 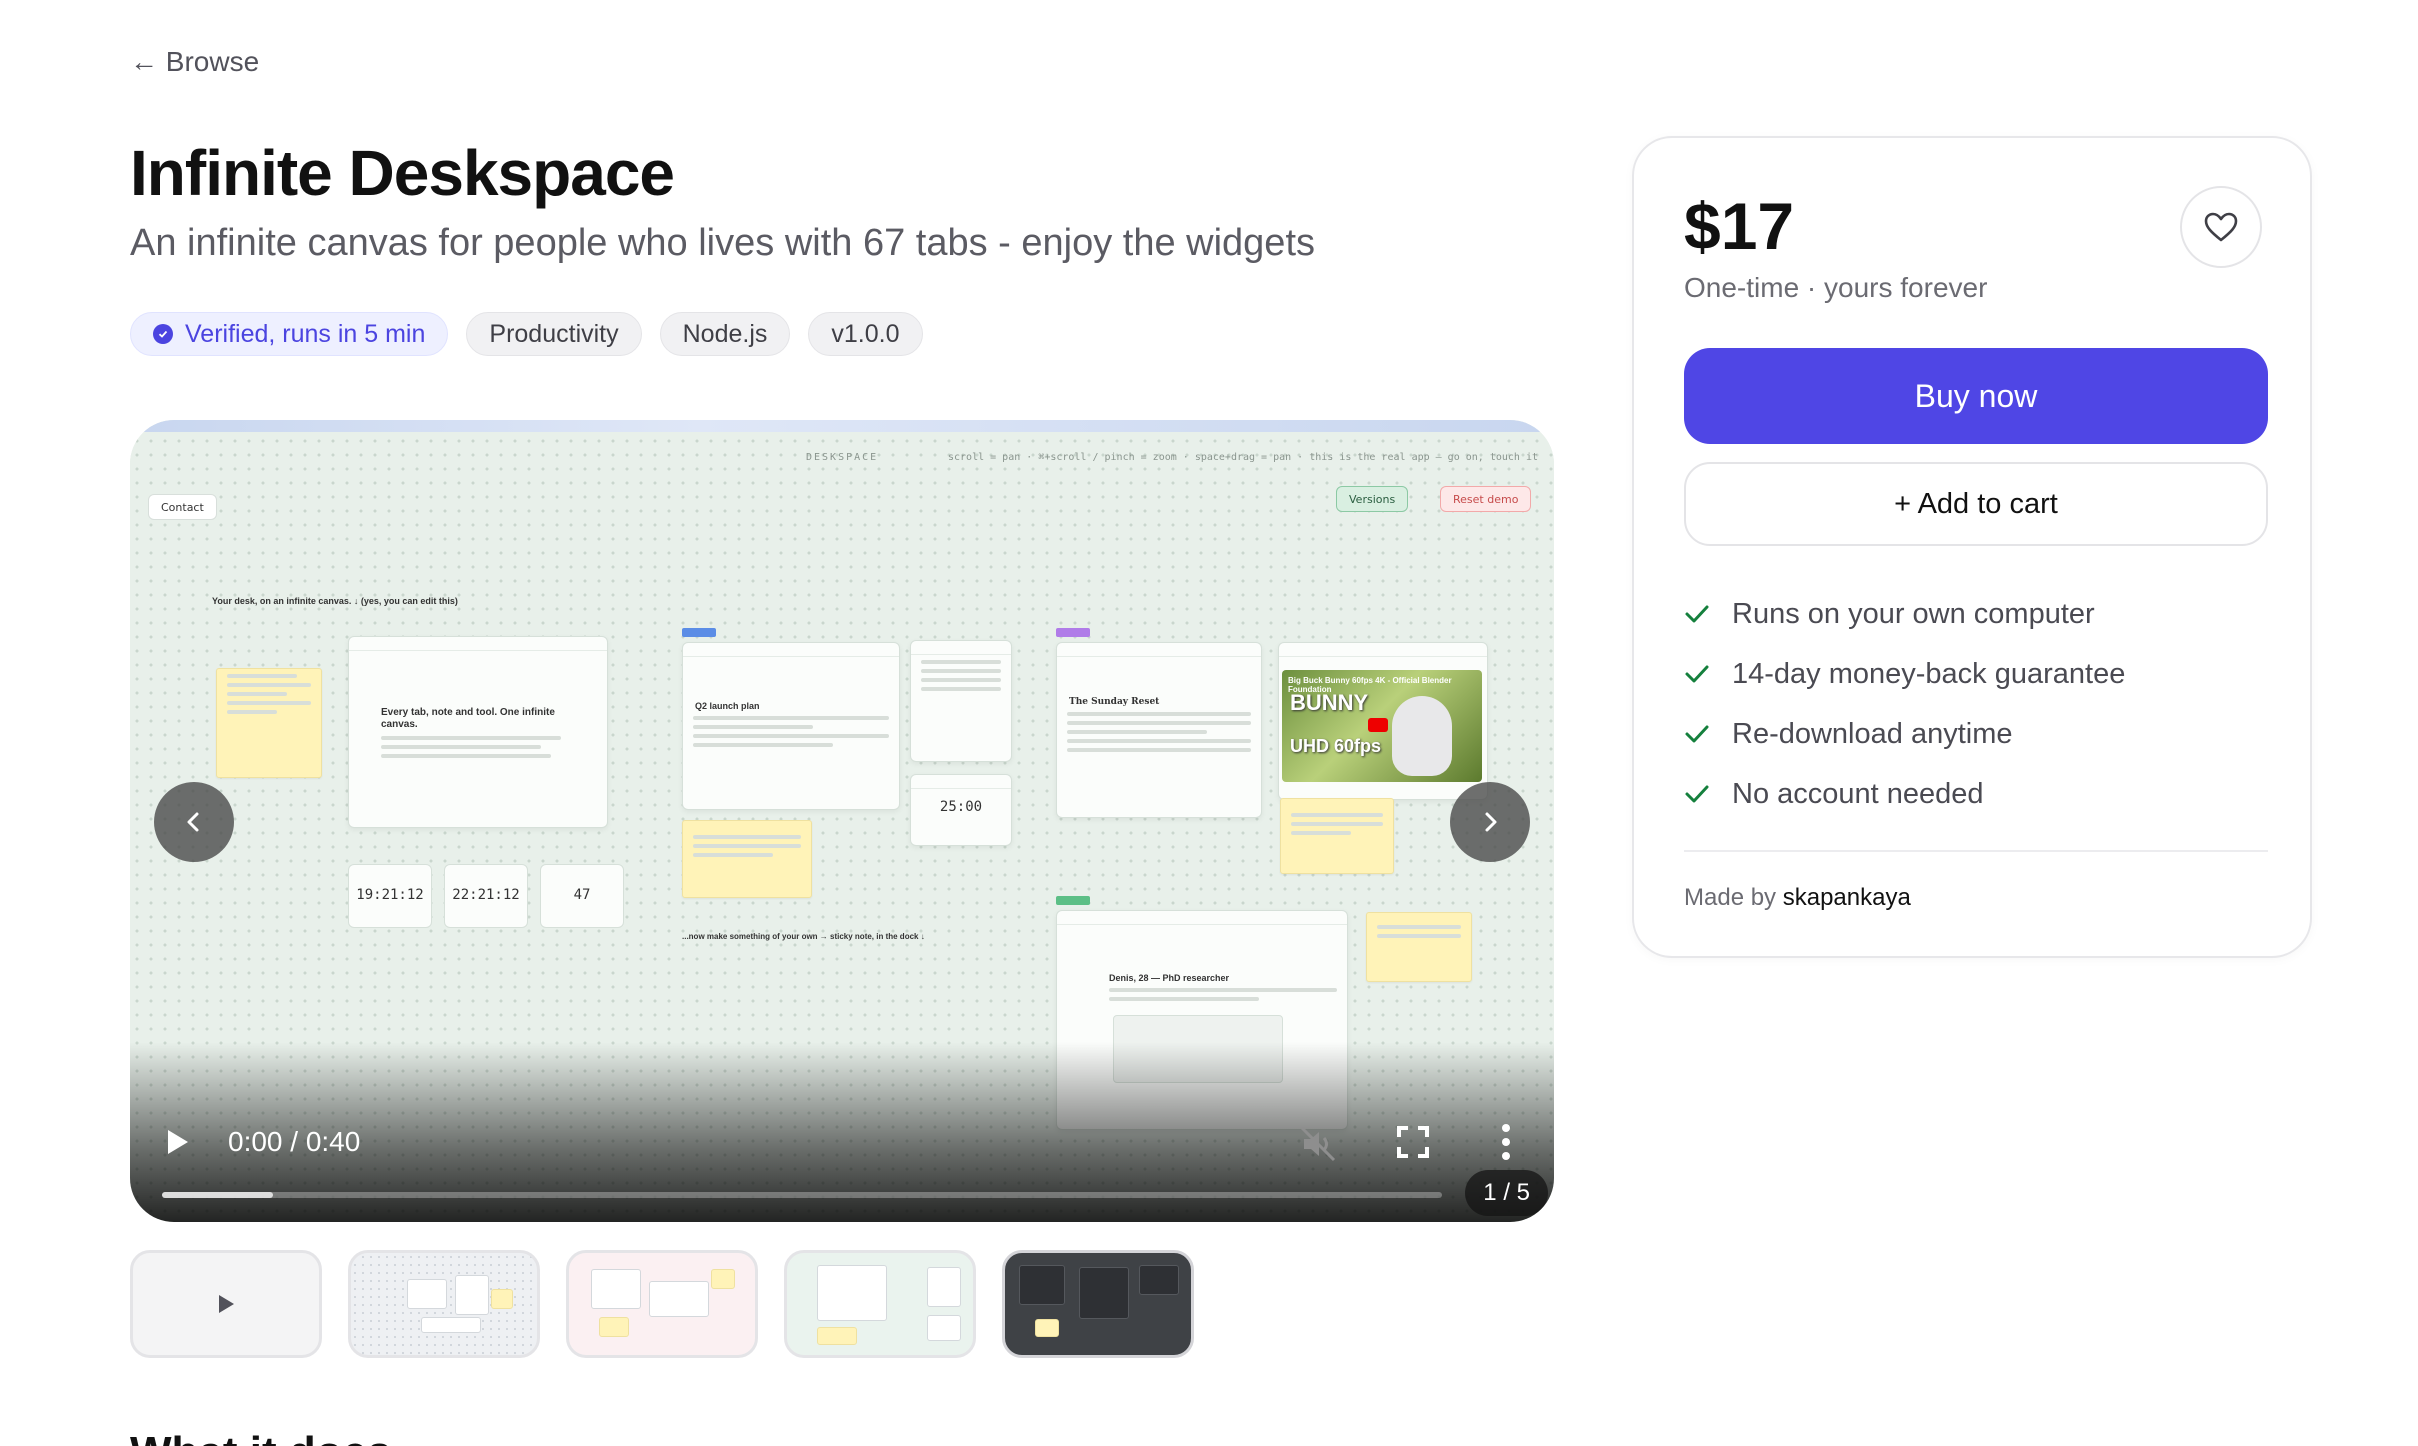 I want to click on price-note: One-time · yours forever, so click(x=1836, y=287).